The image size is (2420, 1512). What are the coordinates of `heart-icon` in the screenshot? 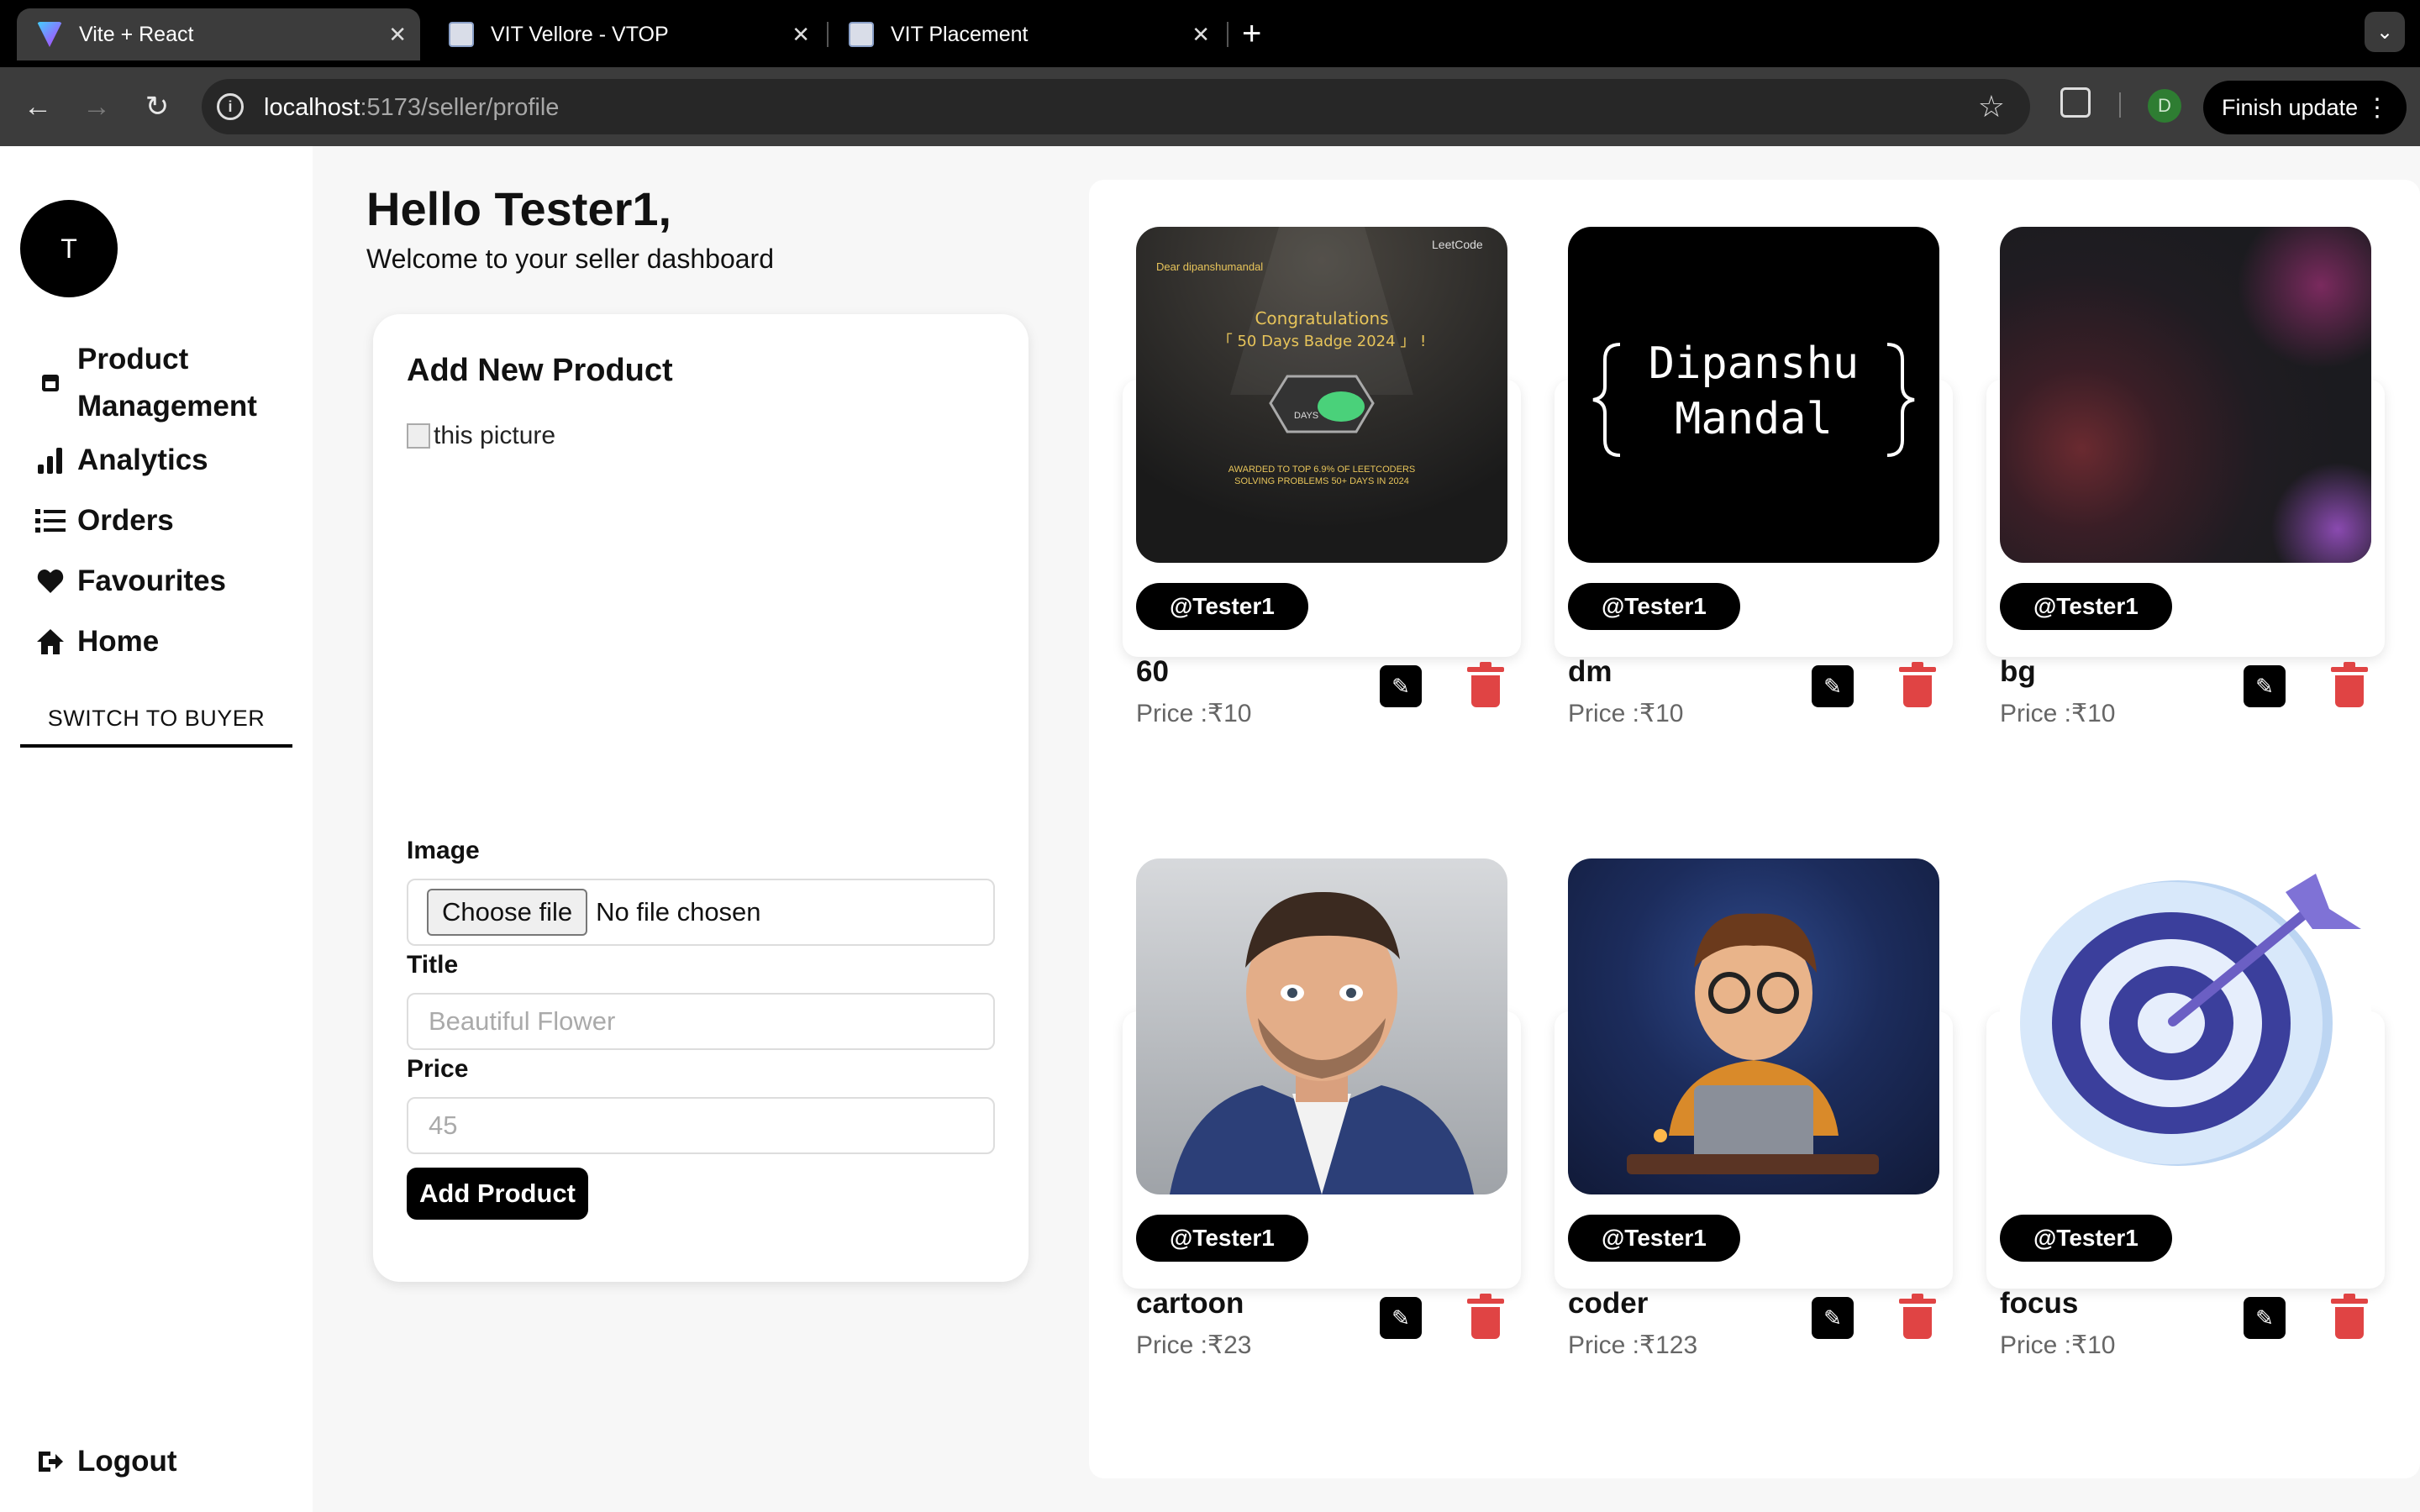 It's located at (51, 581).